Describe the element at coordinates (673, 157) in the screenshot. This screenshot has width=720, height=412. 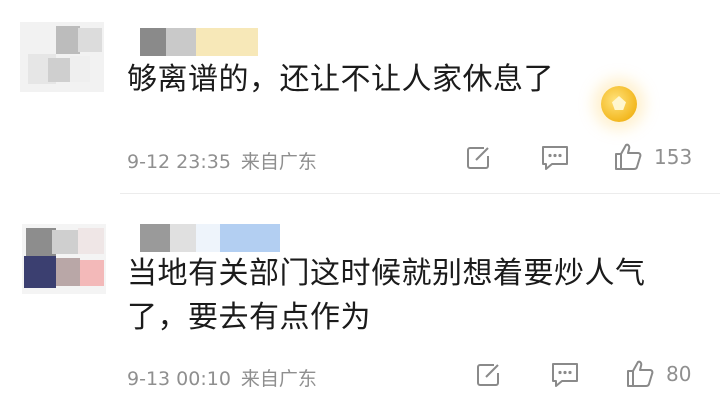
I see `like-count: 153` at that location.